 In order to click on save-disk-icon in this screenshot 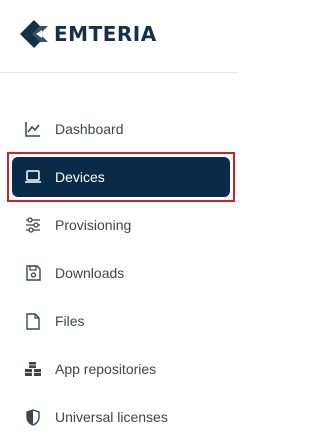, I will do `click(33, 273)`.